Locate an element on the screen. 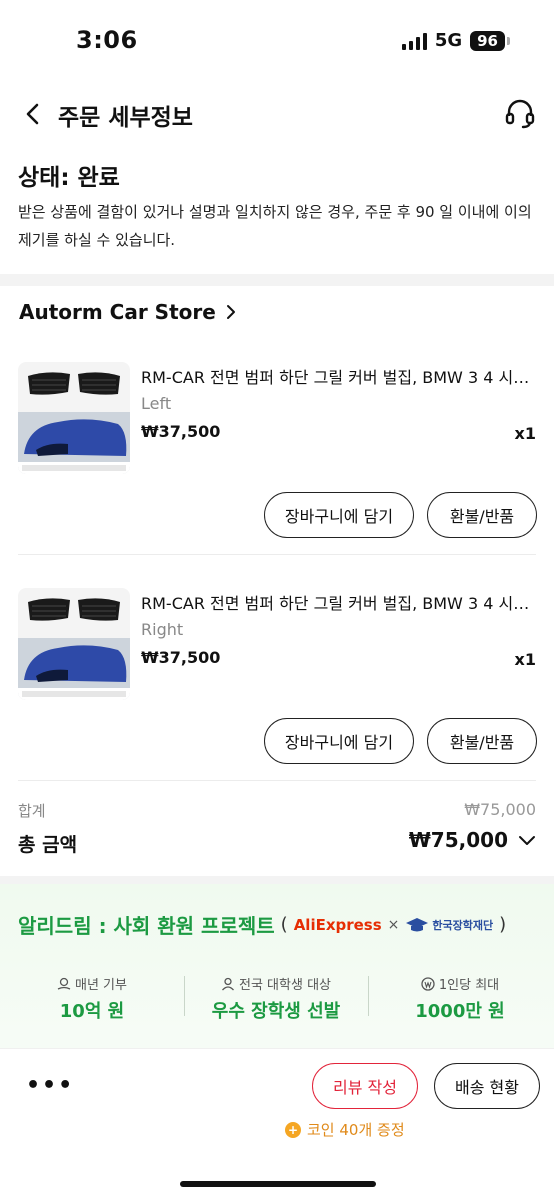 This screenshot has height=1200, width=554. total-label: 총 금액 is located at coordinates (48, 845).